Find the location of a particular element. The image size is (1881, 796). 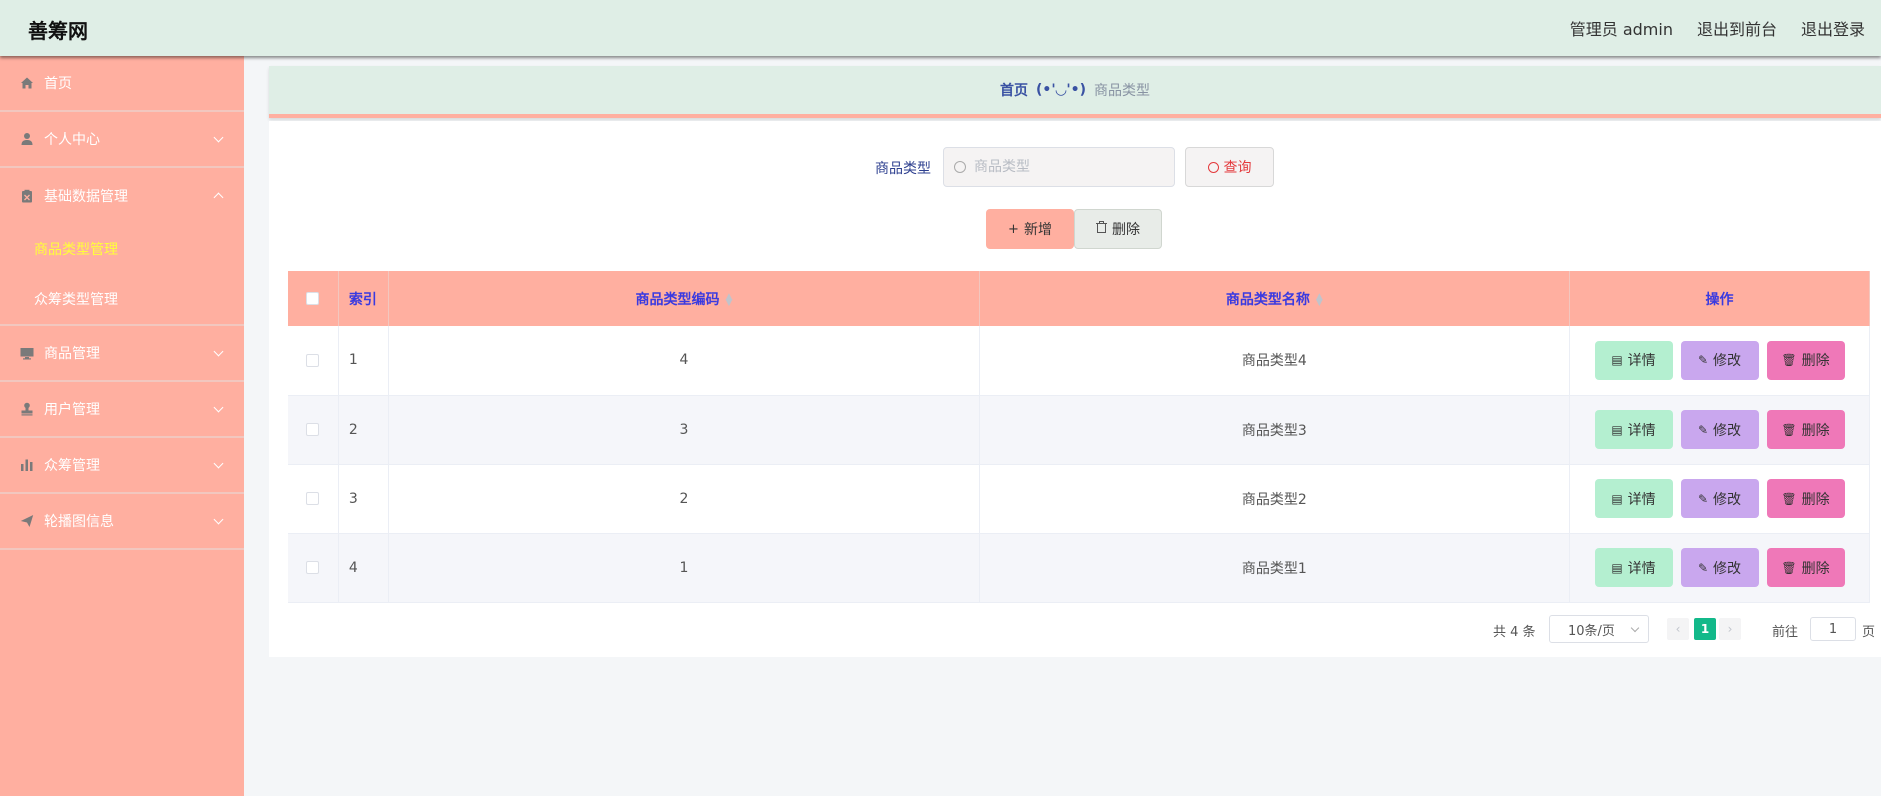

sidebar-item-crowdfunding: 众筹管理 is located at coordinates (122, 466).